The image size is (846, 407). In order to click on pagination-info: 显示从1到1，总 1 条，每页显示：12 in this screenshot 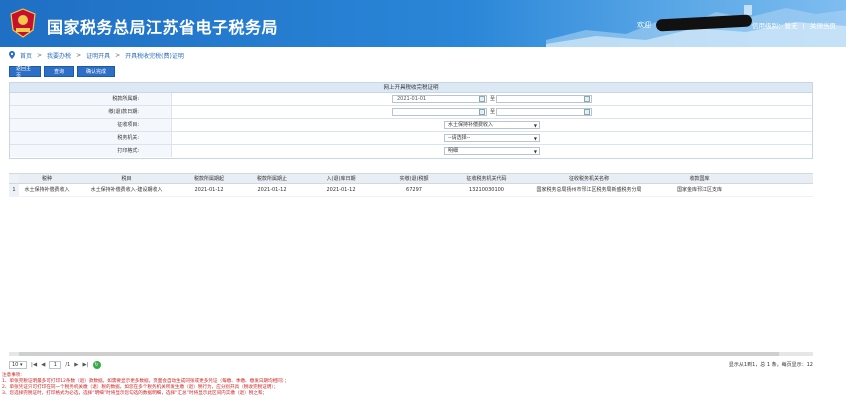, I will do `click(770, 365)`.